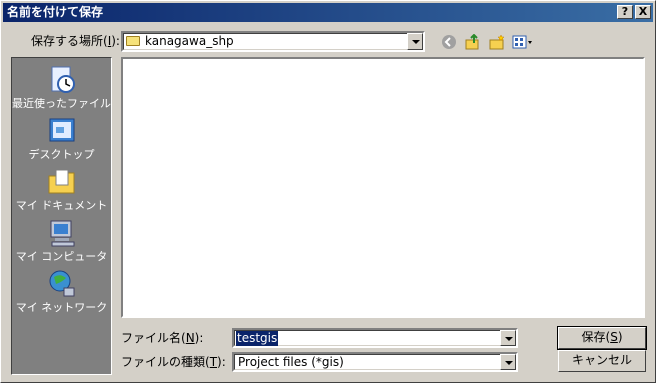 The width and height of the screenshot is (656, 383). What do you see at coordinates (643, 12) in the screenshot?
I see `close-button: X` at bounding box center [643, 12].